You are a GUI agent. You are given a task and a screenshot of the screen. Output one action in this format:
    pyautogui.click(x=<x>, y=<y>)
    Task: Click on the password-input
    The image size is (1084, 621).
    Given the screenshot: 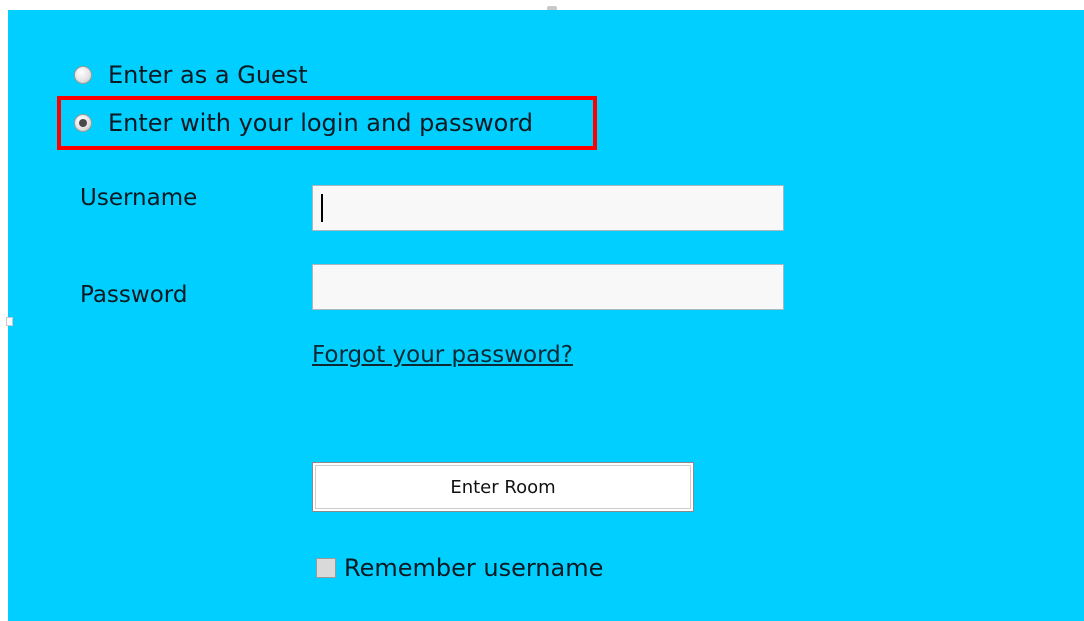 What is the action you would take?
    pyautogui.click(x=548, y=287)
    